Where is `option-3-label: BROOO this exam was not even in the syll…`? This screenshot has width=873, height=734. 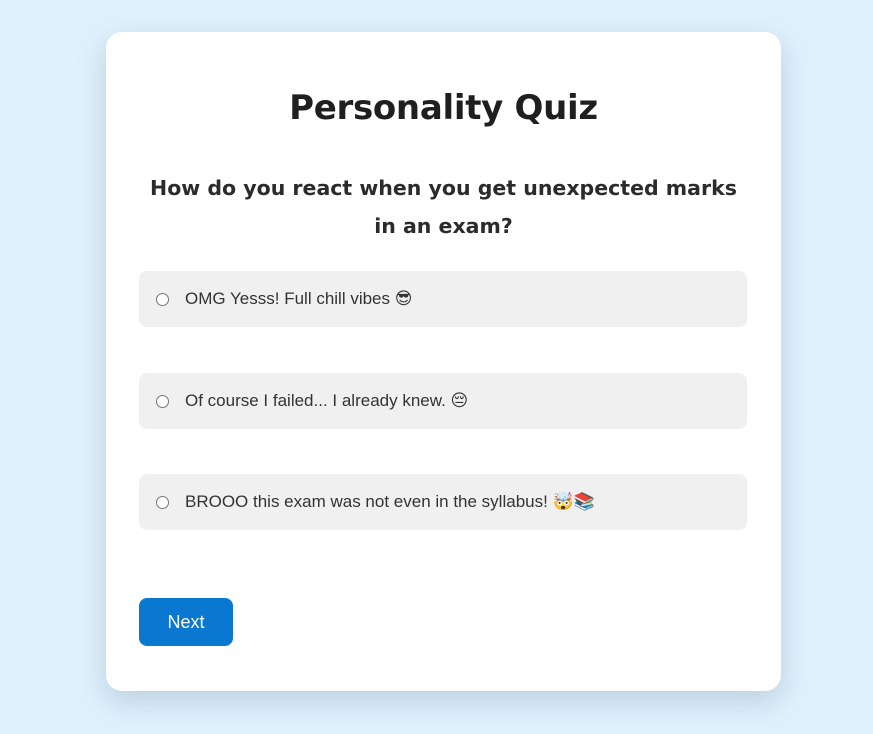
option-3-label: BROOO this exam was not even in the syll… is located at coordinates (390, 501).